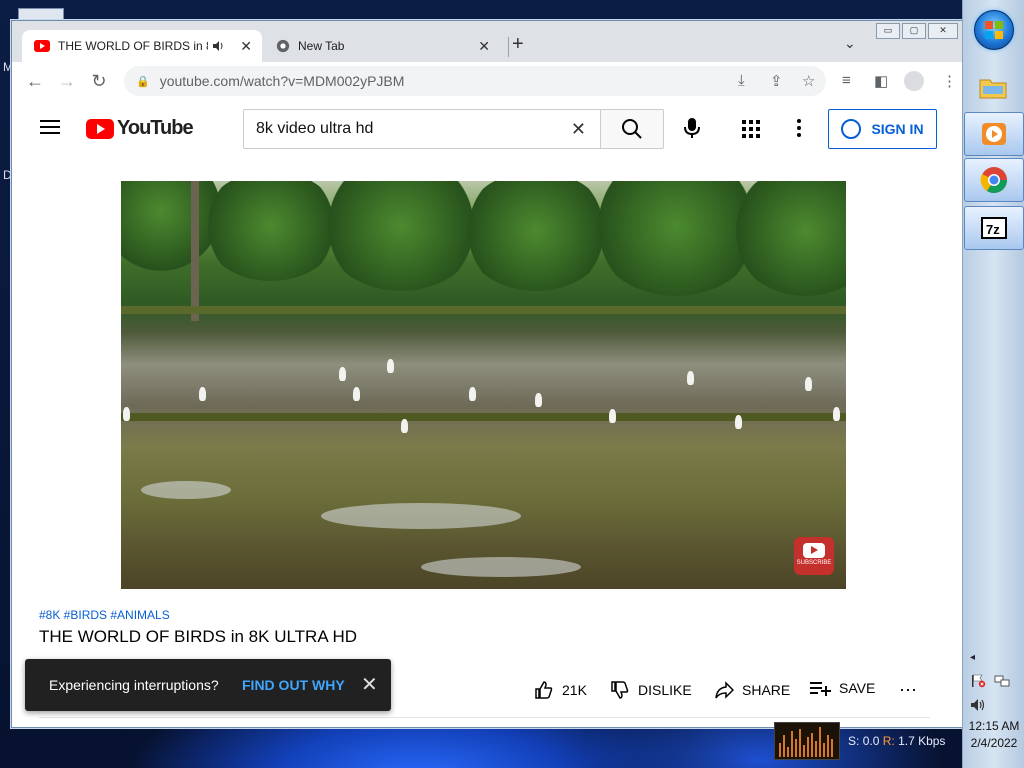  Describe the element at coordinates (978, 681) in the screenshot. I see `action-center-flag-icon` at that location.